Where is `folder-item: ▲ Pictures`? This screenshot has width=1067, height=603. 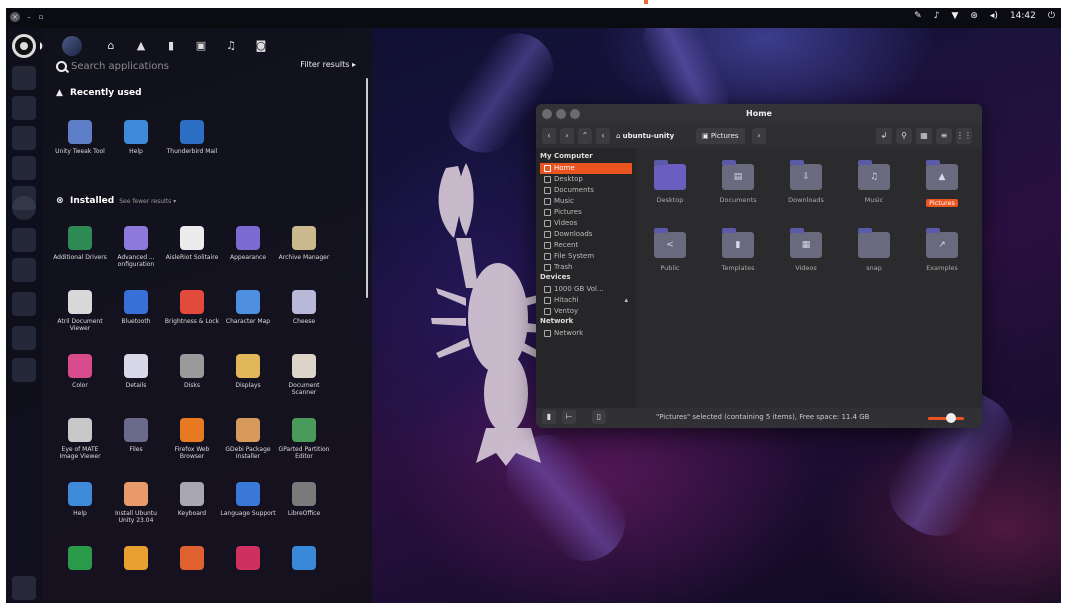
folder-item: ▲ Pictures is located at coordinates (942, 184).